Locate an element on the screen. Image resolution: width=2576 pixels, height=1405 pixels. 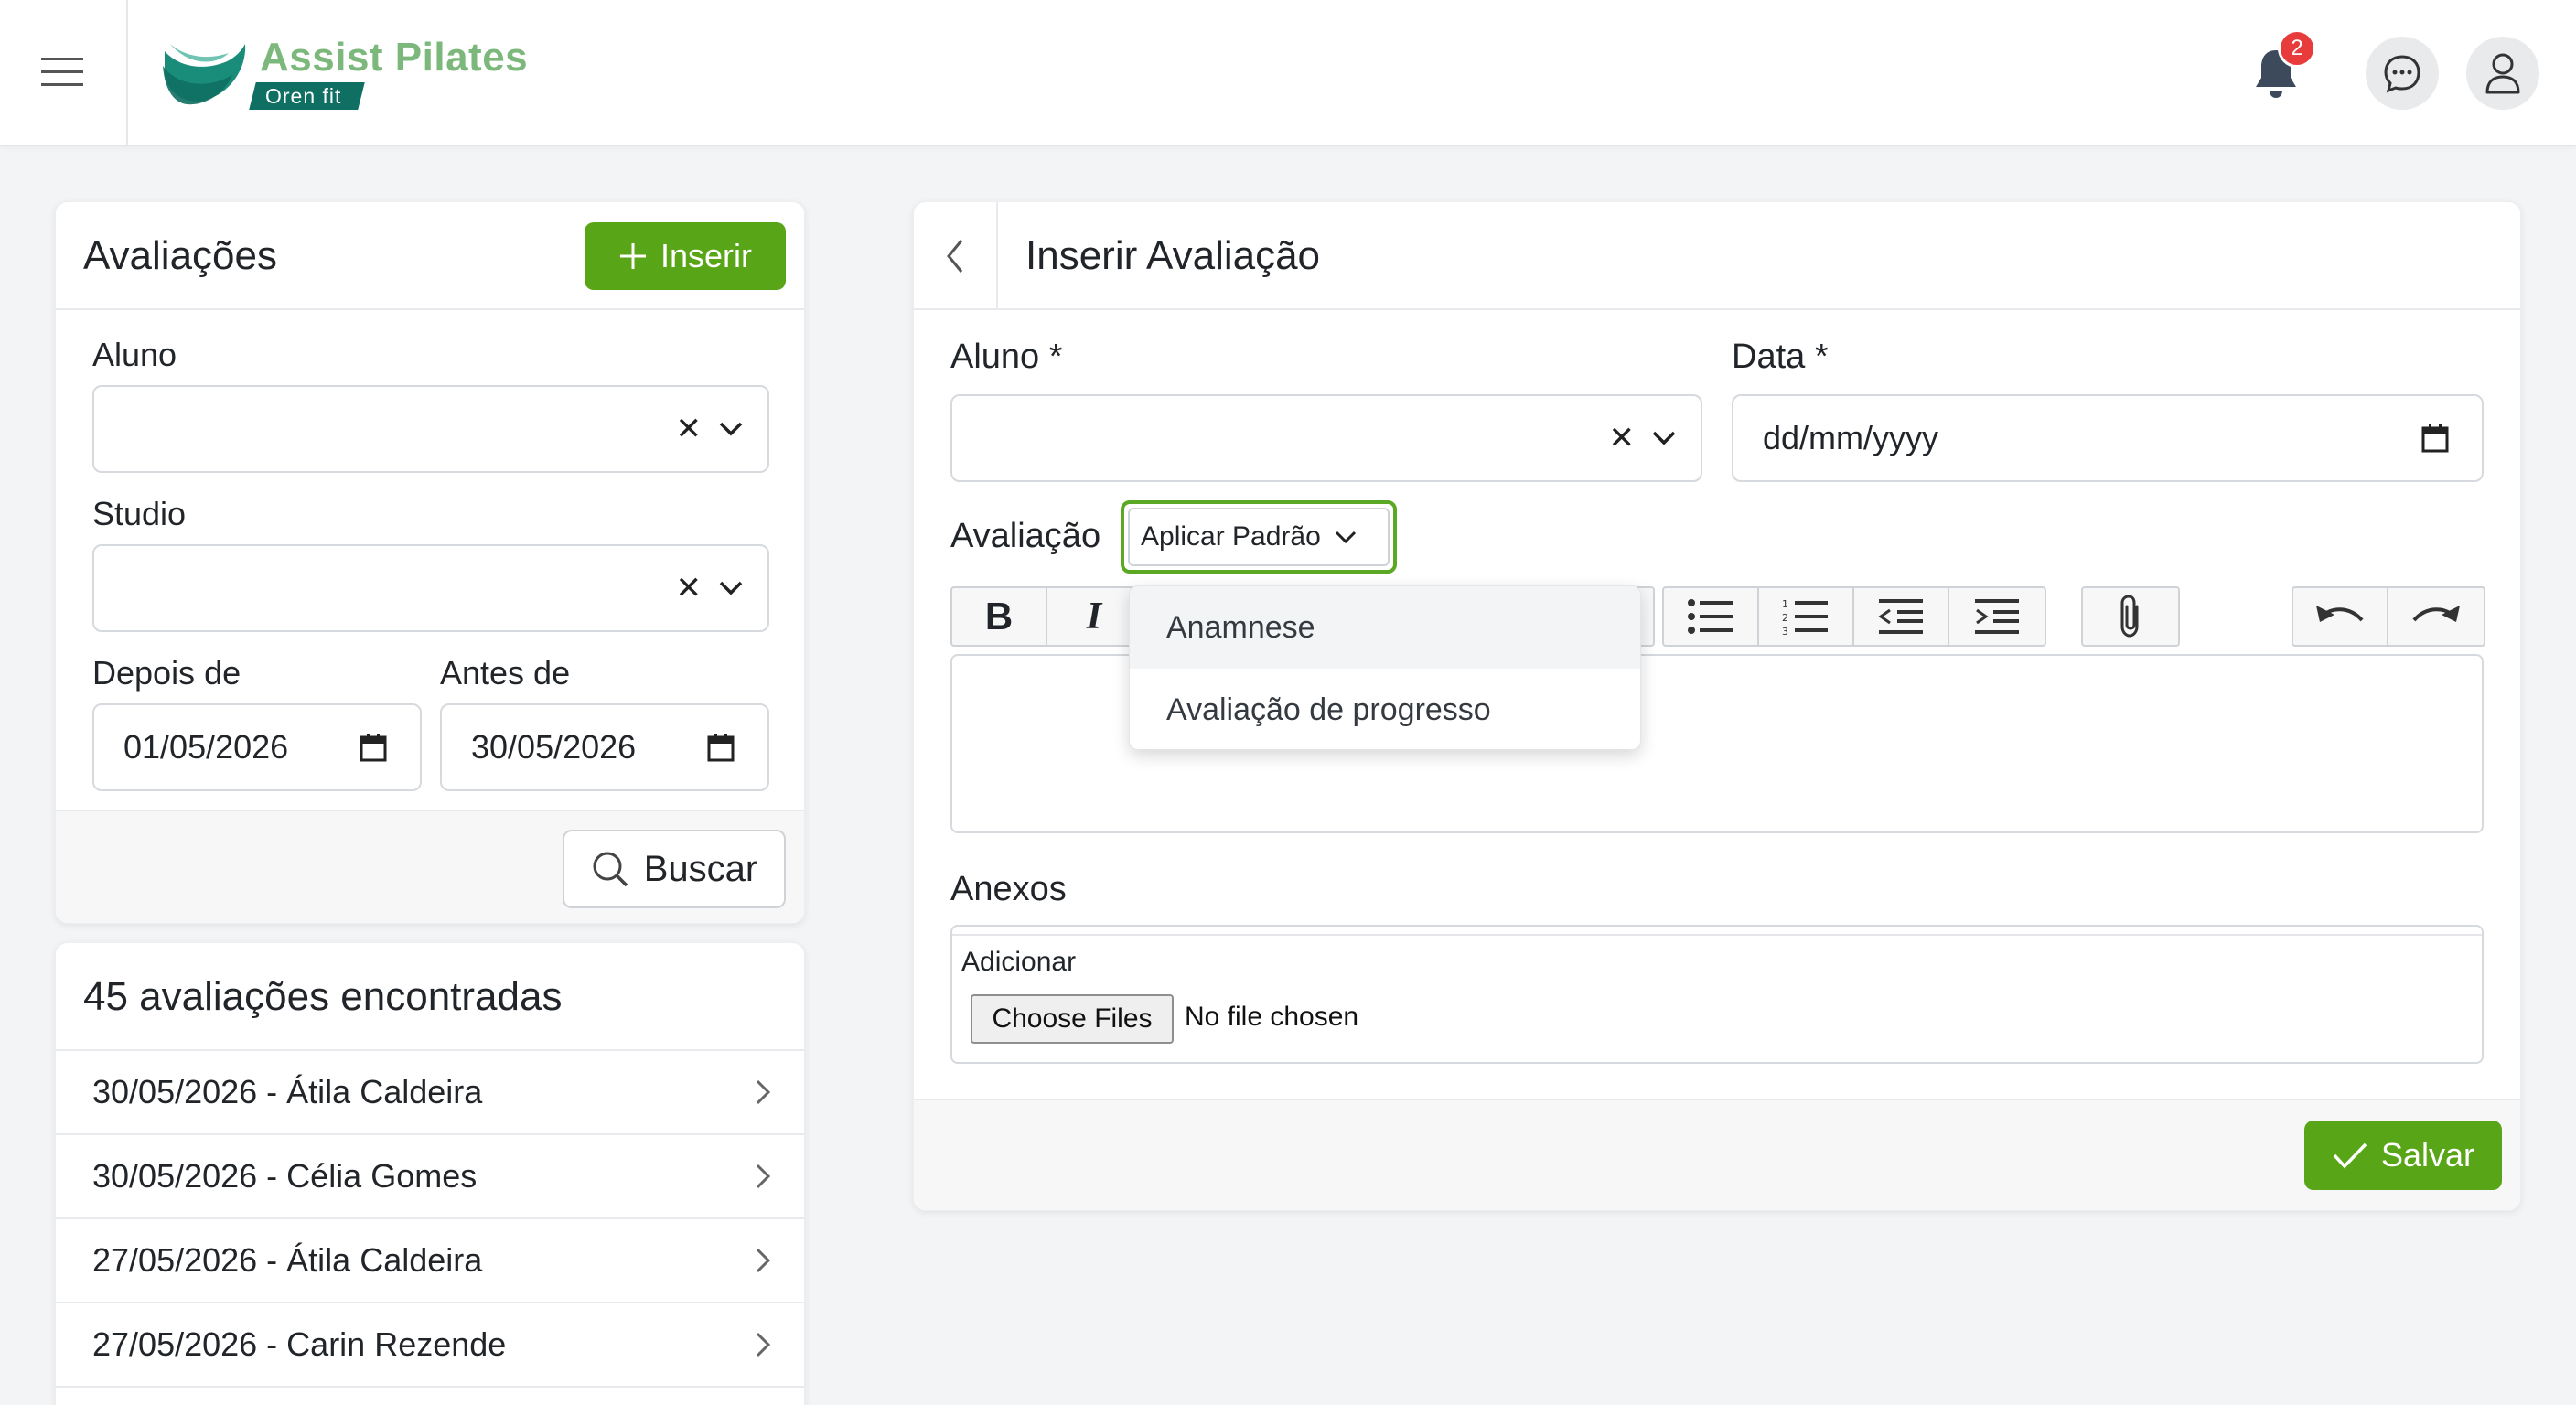
filter-card-header: Avaliações Inserir is located at coordinates (430, 256).